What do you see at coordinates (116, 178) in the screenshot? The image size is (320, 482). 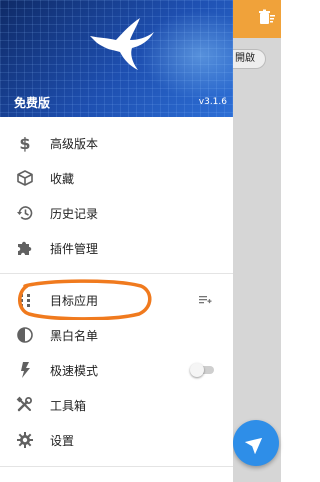 I see `menu-item-favorites: 收藏` at bounding box center [116, 178].